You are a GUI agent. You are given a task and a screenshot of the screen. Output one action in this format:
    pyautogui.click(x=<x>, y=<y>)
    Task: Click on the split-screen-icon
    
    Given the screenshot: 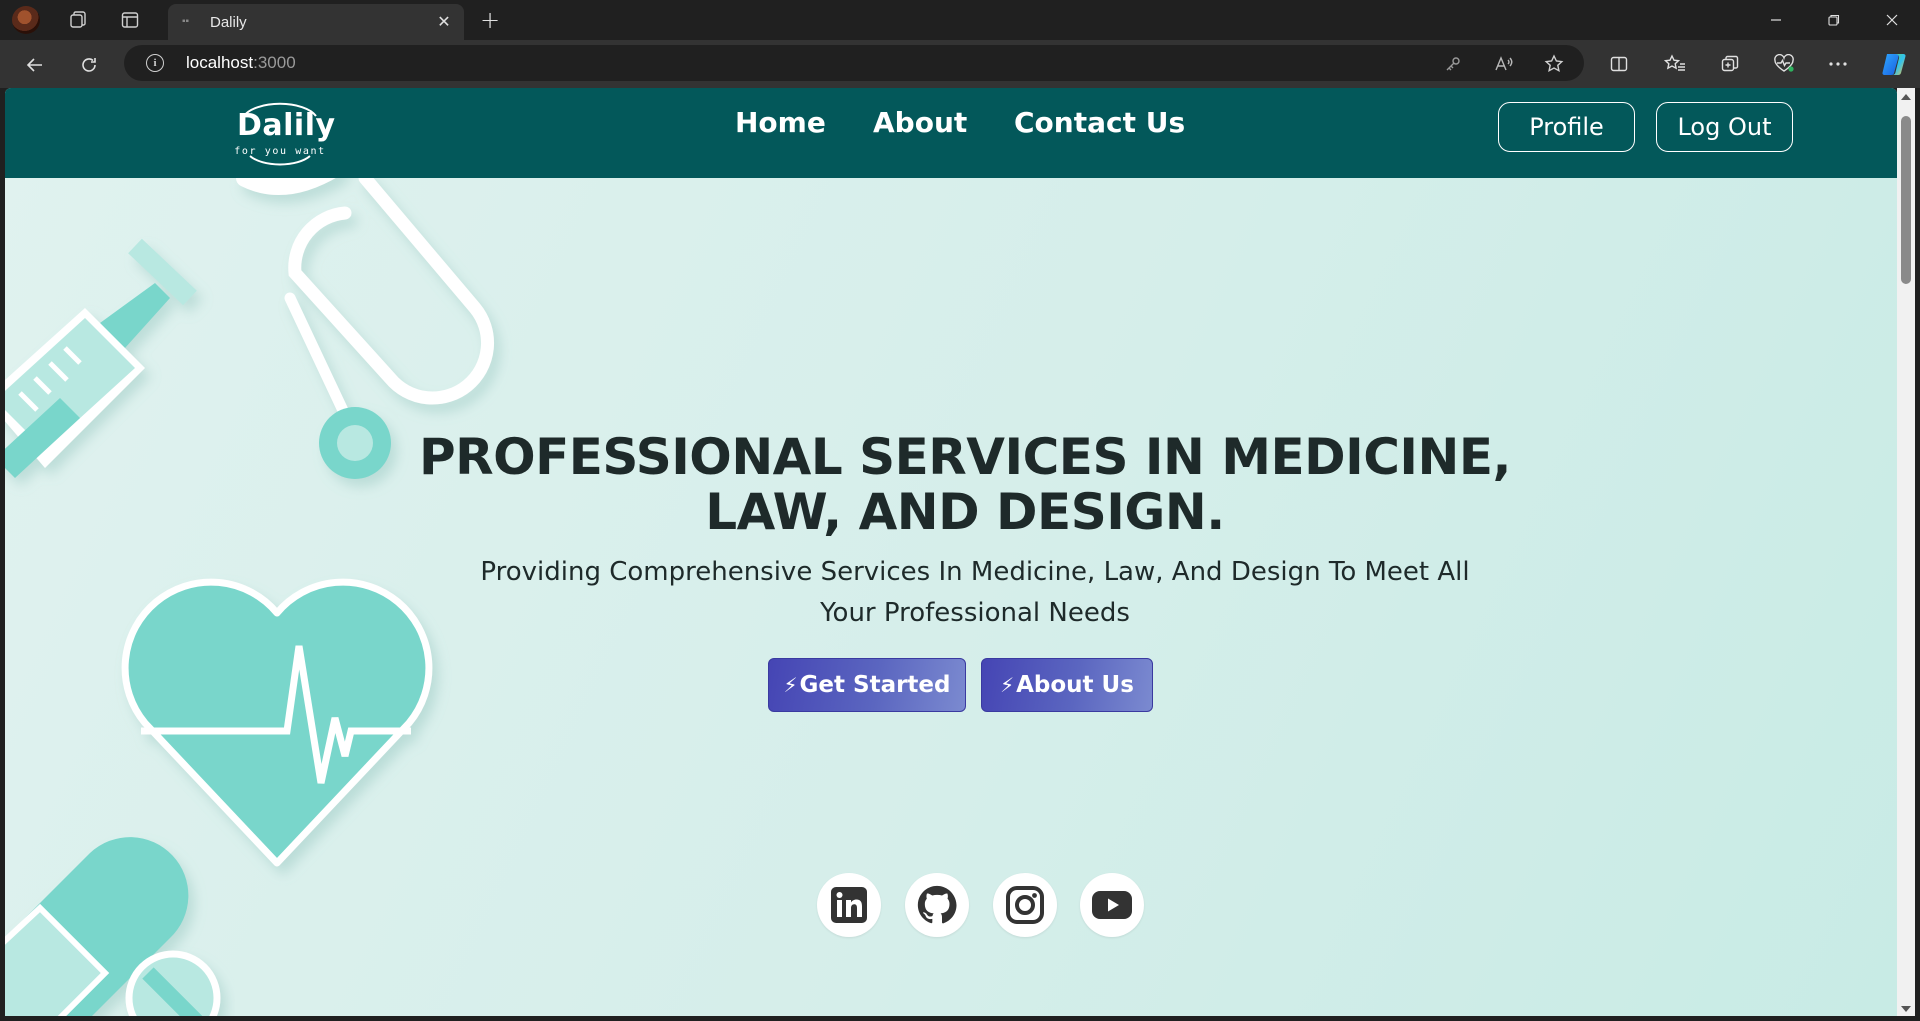 What is the action you would take?
    pyautogui.click(x=1619, y=64)
    